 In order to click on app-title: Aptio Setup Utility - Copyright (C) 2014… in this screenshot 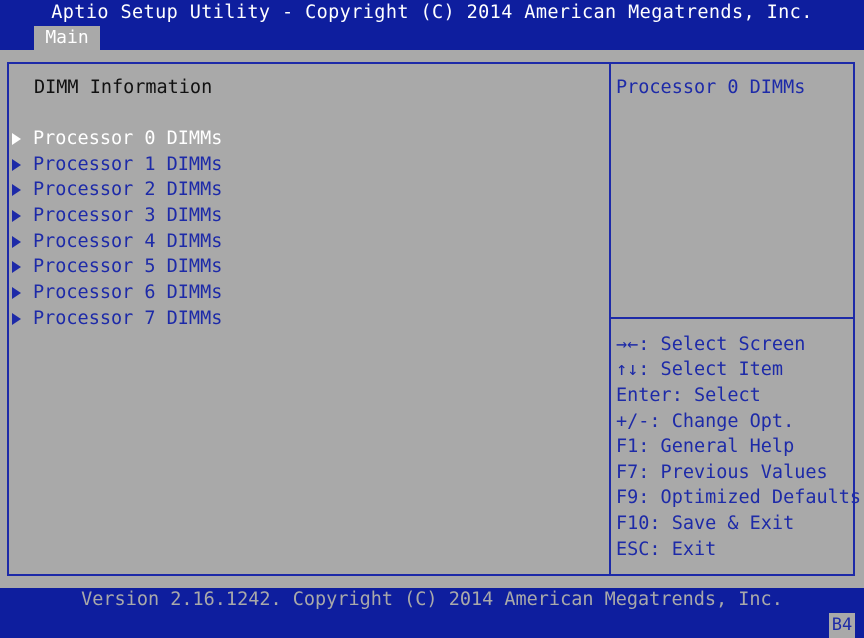, I will do `click(432, 12)`.